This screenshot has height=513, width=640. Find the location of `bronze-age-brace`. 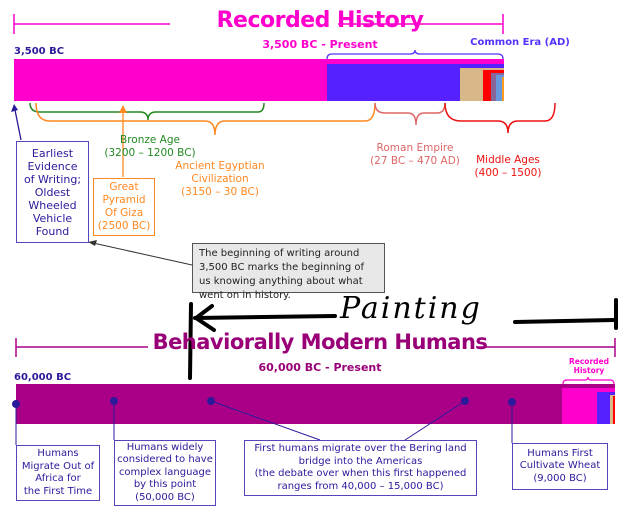

bronze-age-brace is located at coordinates (147, 111).